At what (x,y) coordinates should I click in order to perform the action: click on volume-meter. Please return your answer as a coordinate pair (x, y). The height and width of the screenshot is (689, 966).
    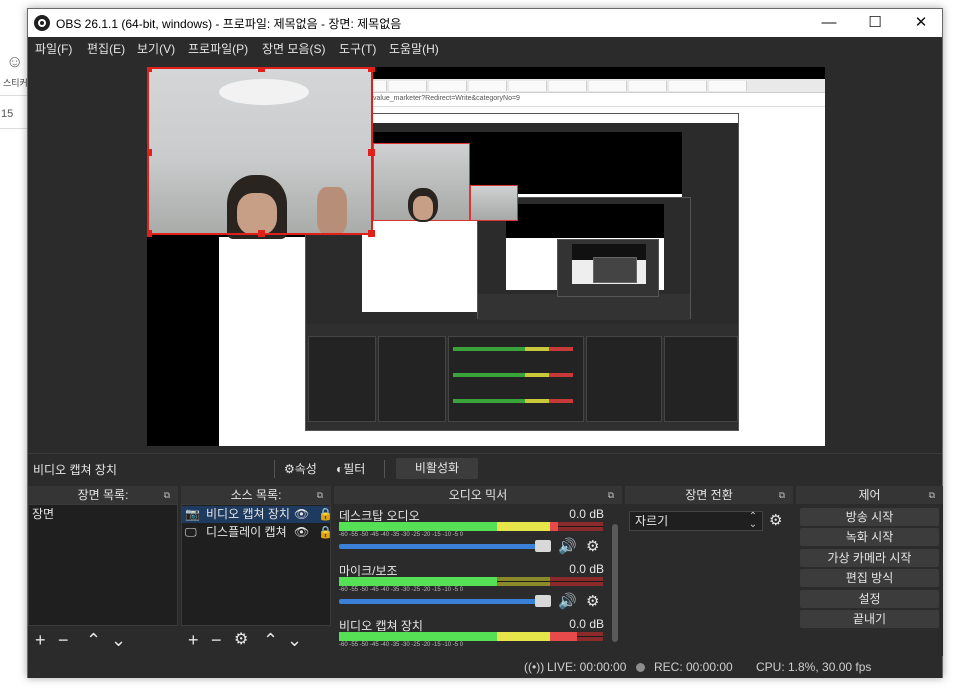
    Looking at the image, I should click on (471, 581).